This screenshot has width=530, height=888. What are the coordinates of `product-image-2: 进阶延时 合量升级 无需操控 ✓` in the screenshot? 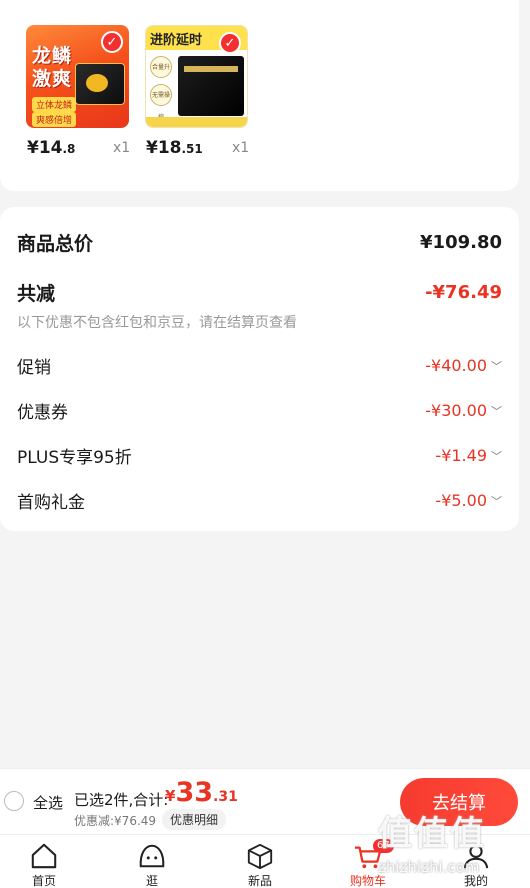 It's located at (196, 76).